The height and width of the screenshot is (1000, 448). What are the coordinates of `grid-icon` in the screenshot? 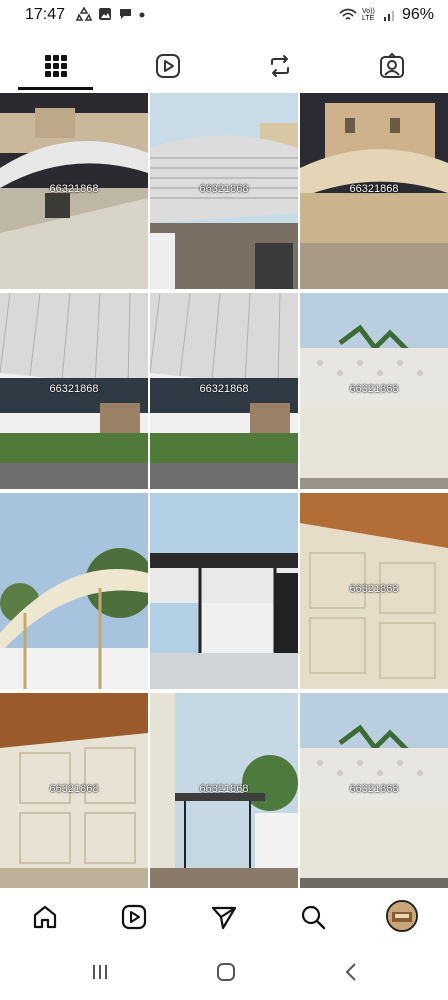 It's located at (56, 66).